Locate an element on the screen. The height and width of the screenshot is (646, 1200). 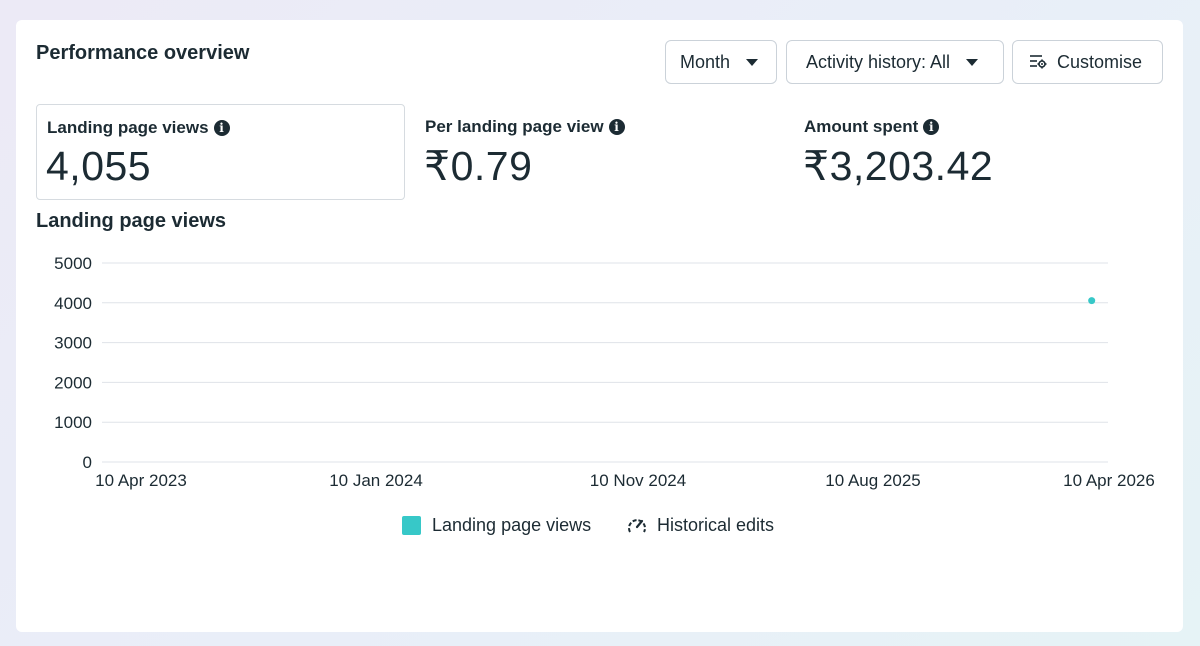
series-swatch-icon is located at coordinates (411, 525).